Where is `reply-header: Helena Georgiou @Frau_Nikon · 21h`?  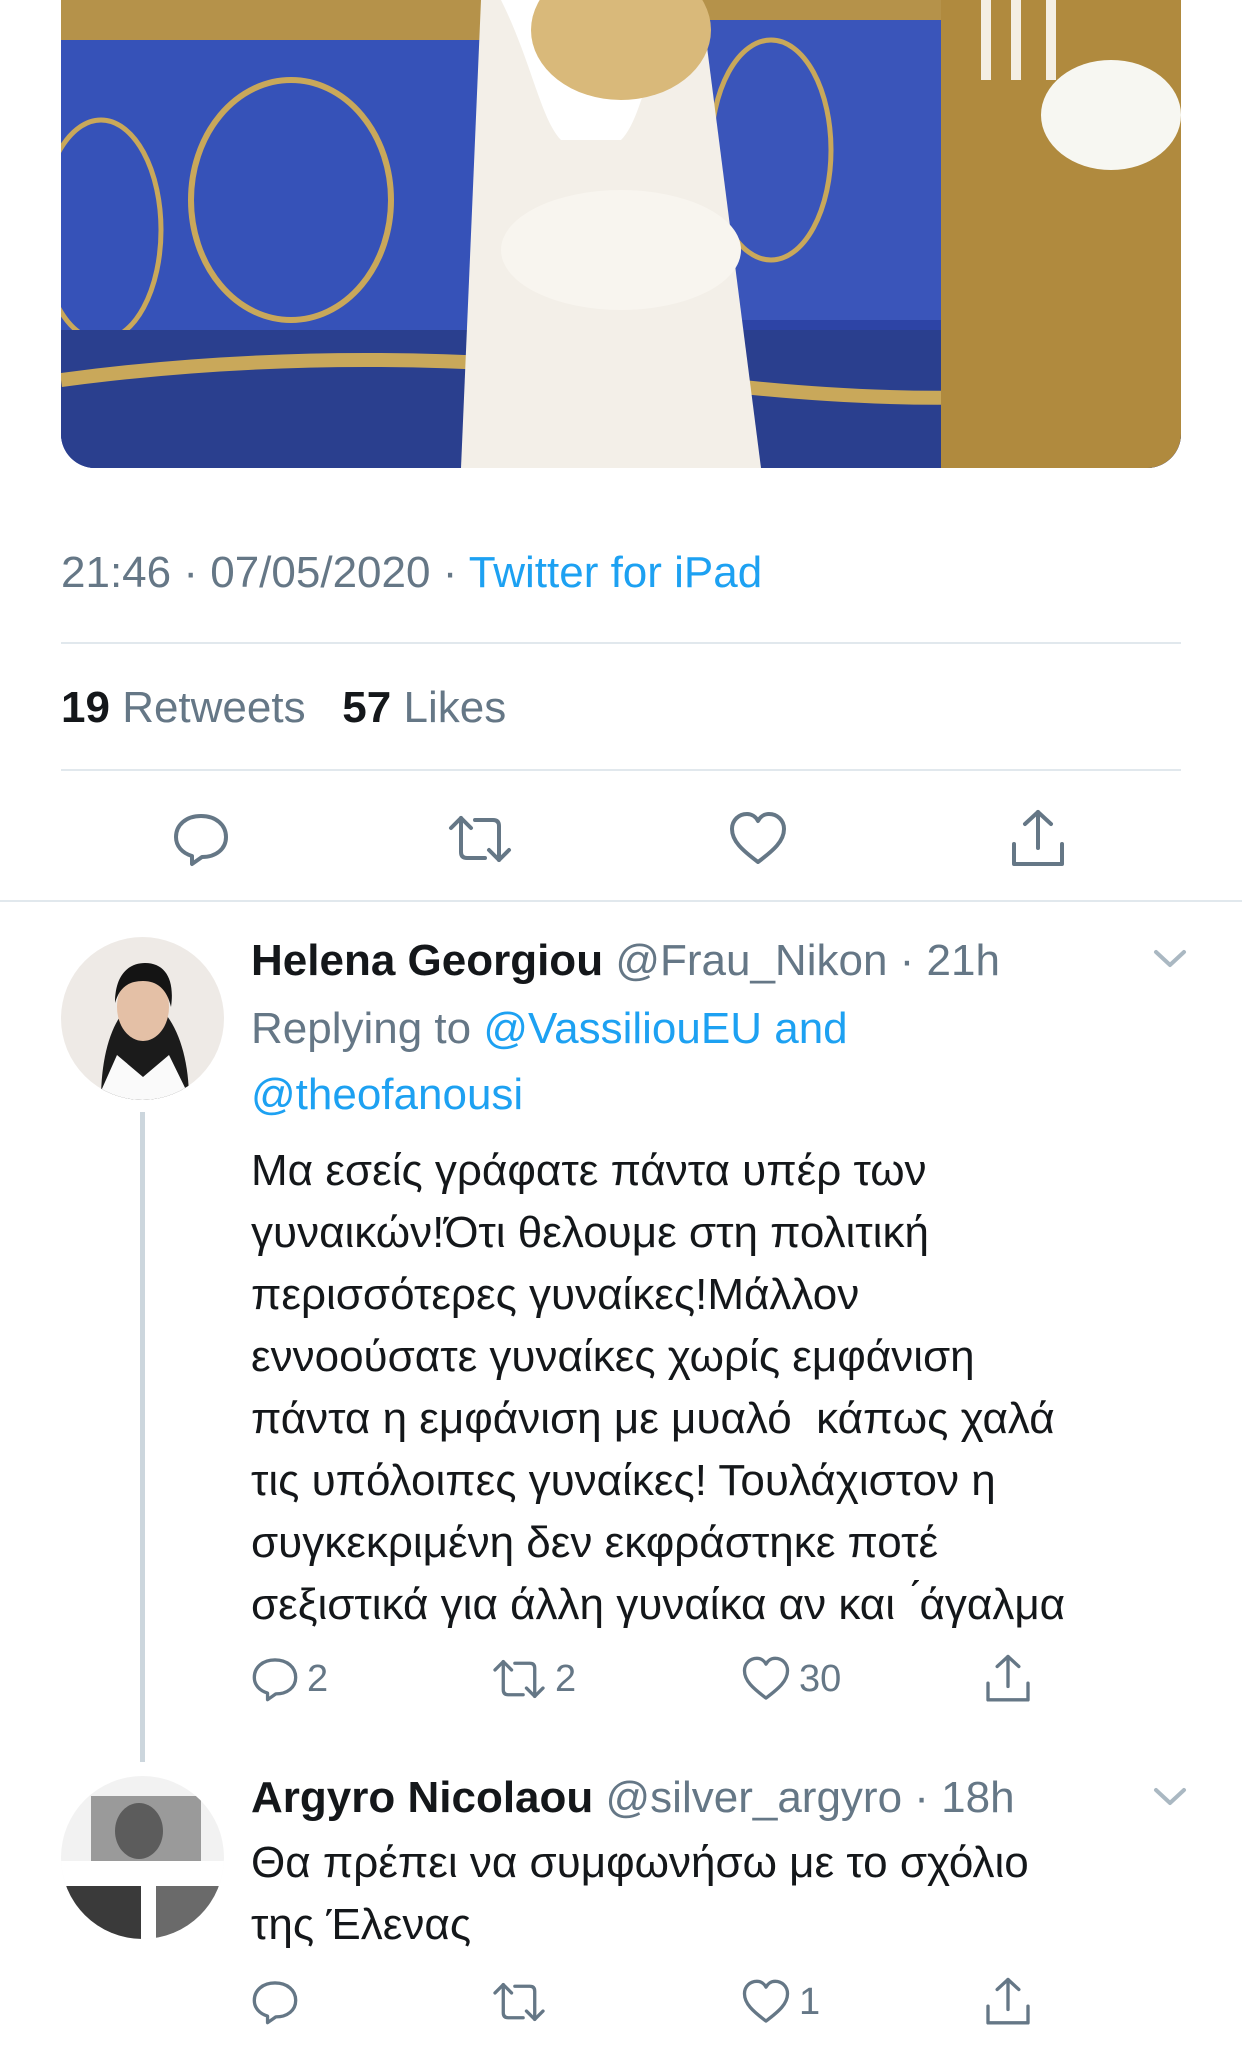 reply-header: Helena Georgiou @Frau_Nikon · 21h is located at coordinates (625, 961).